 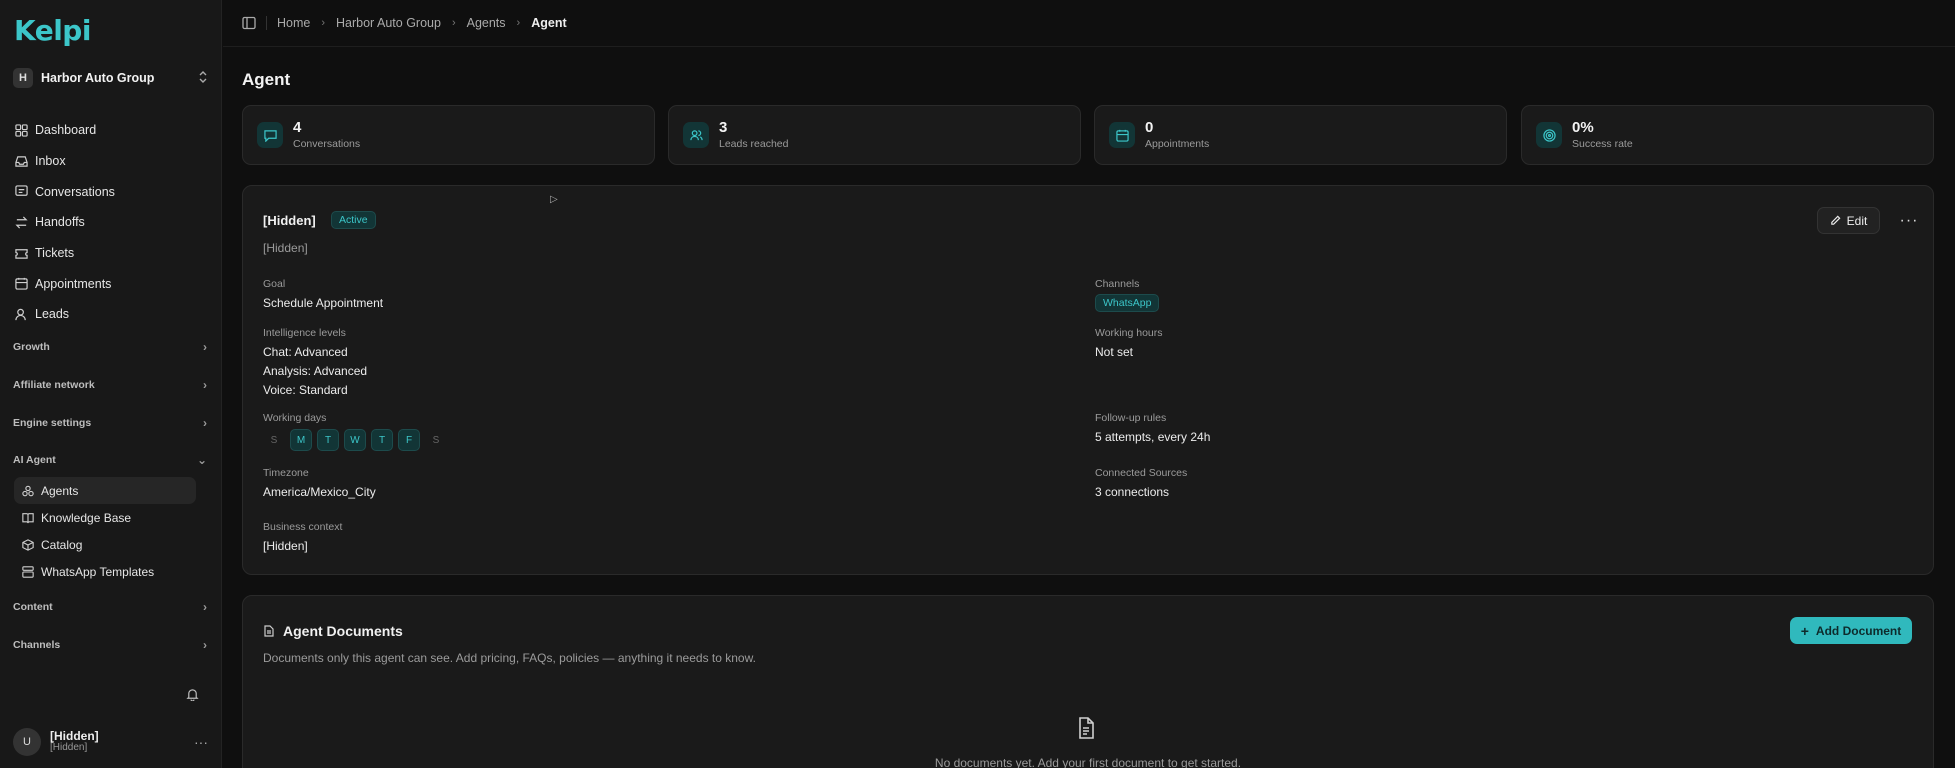 I want to click on group-engine-settings: Engine settings ›, so click(x=110, y=423).